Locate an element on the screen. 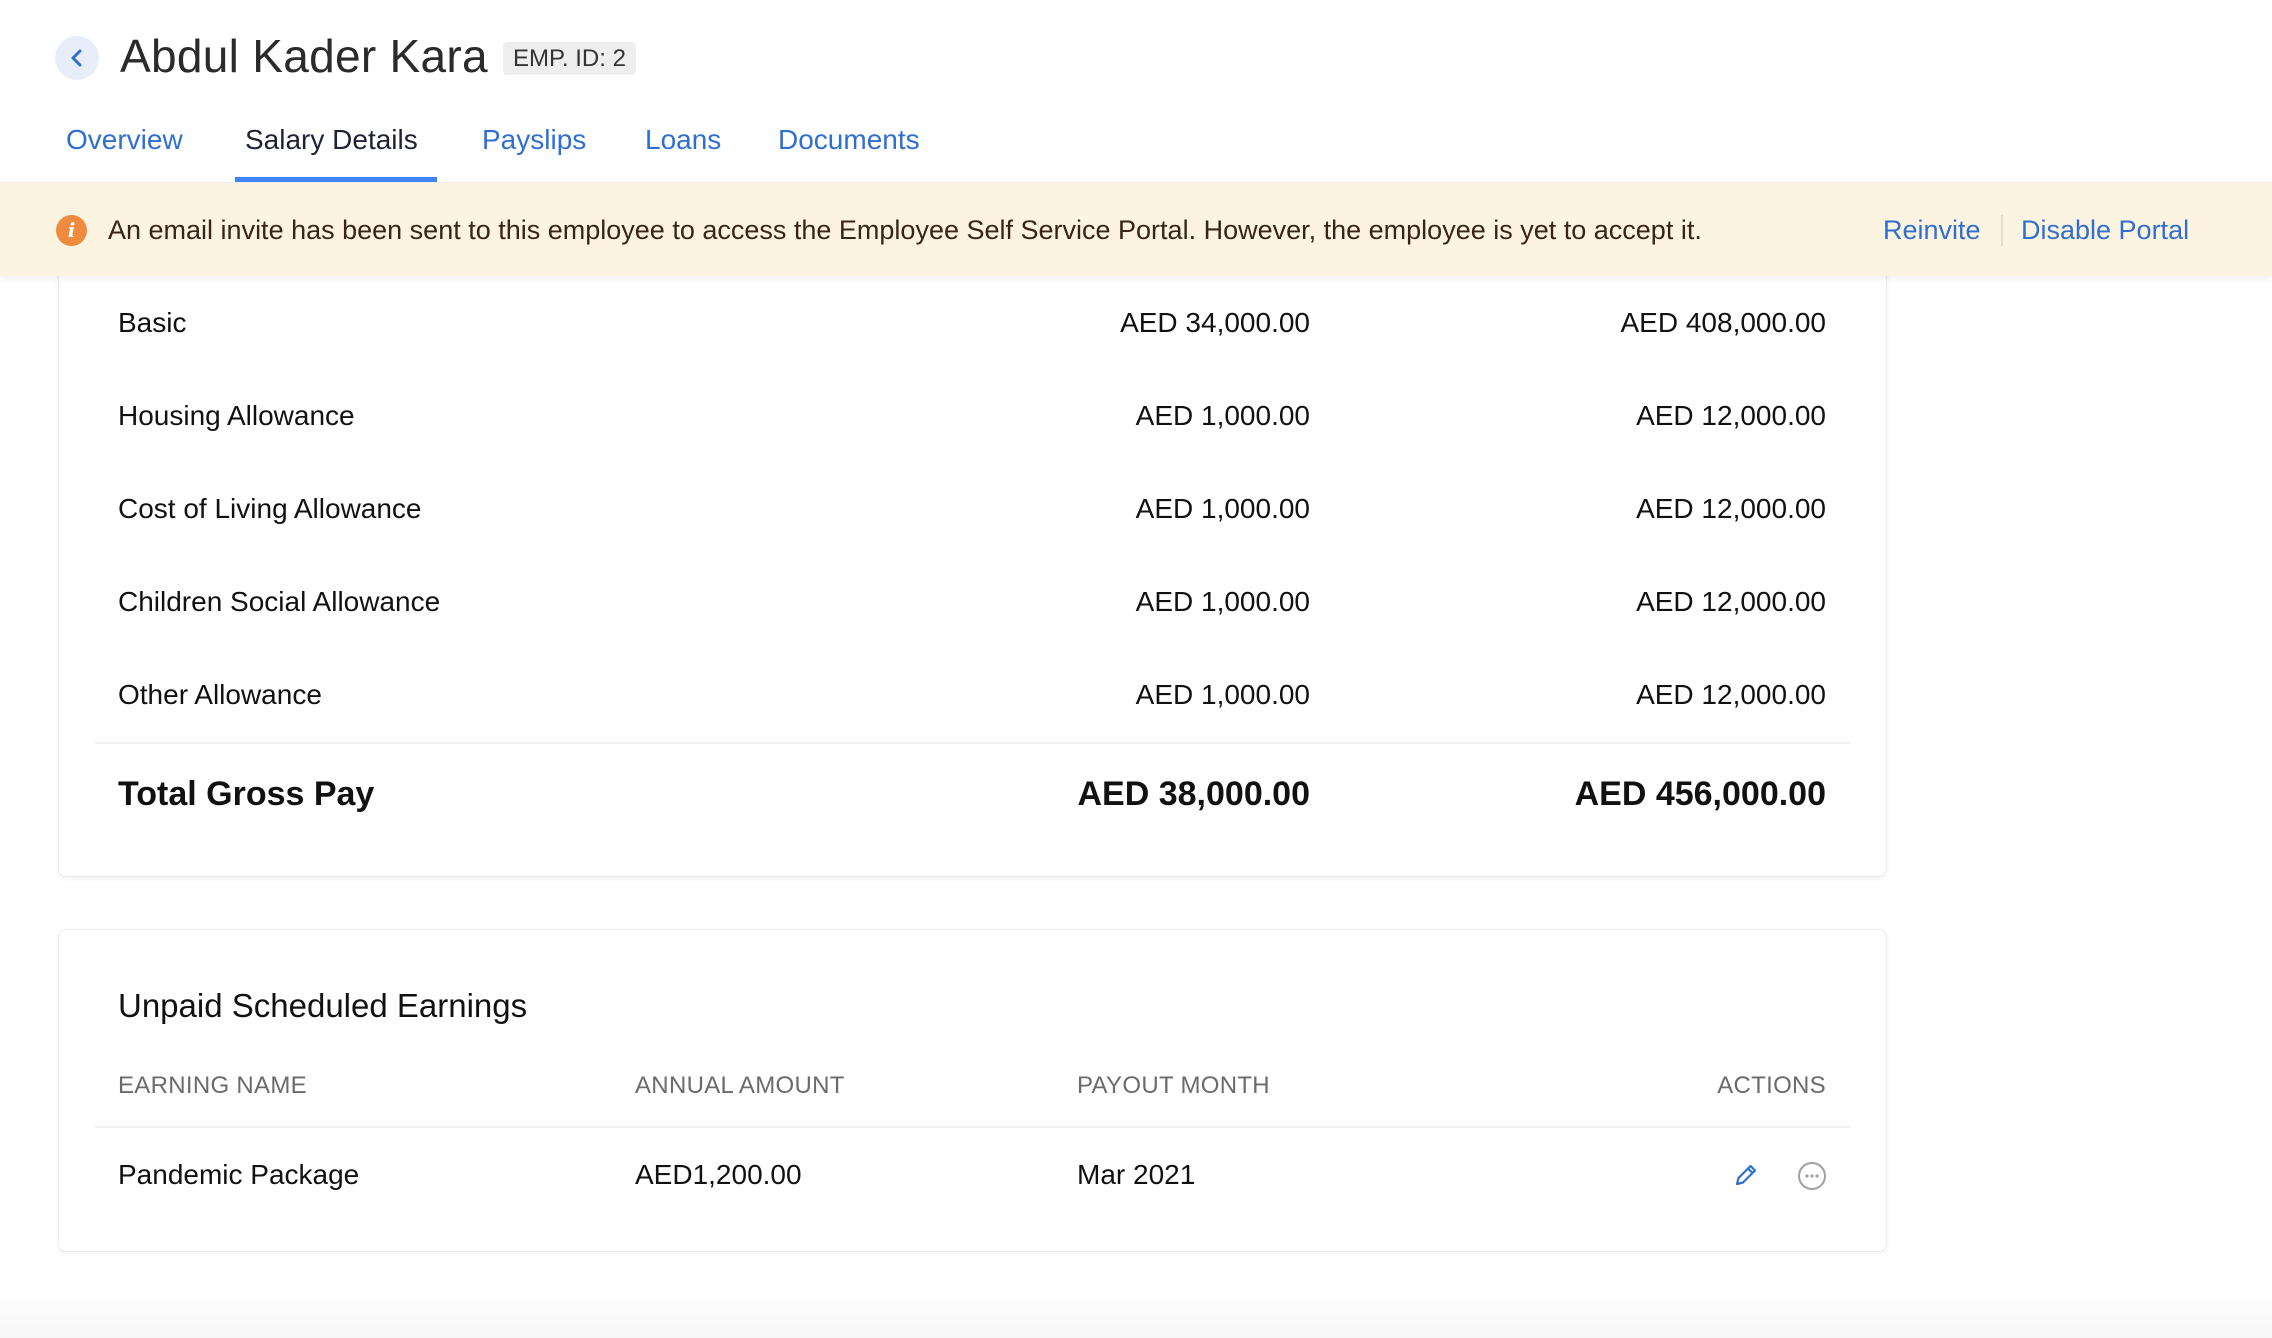 The width and height of the screenshot is (2272, 1338). tab-salary-details: Salary Details is located at coordinates (331, 140).